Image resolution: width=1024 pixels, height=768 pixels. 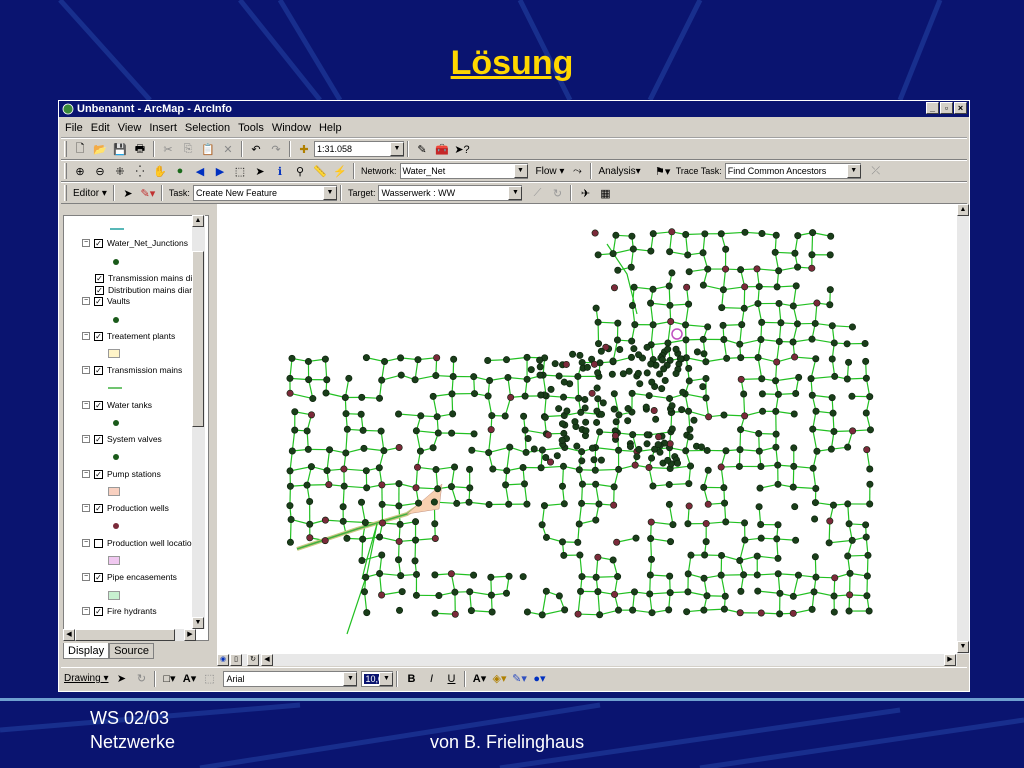 What do you see at coordinates (330, 128) in the screenshot?
I see `menu-help: Help` at bounding box center [330, 128].